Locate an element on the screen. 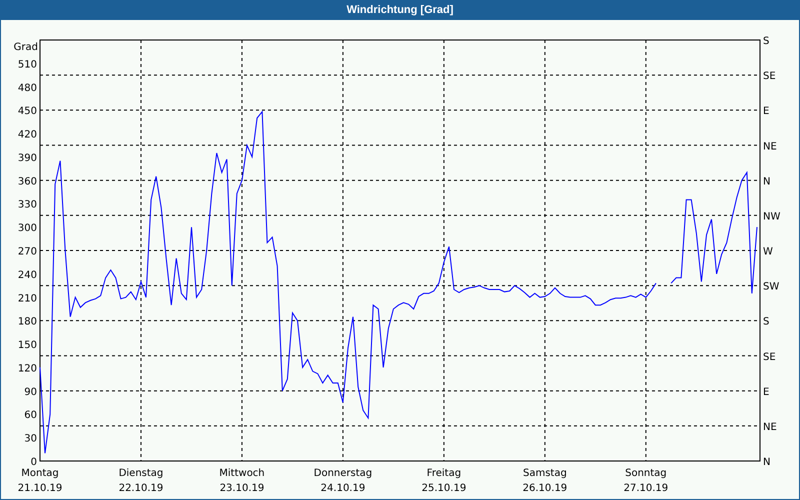  y-tick-label: 120 is located at coordinates (27, 368).